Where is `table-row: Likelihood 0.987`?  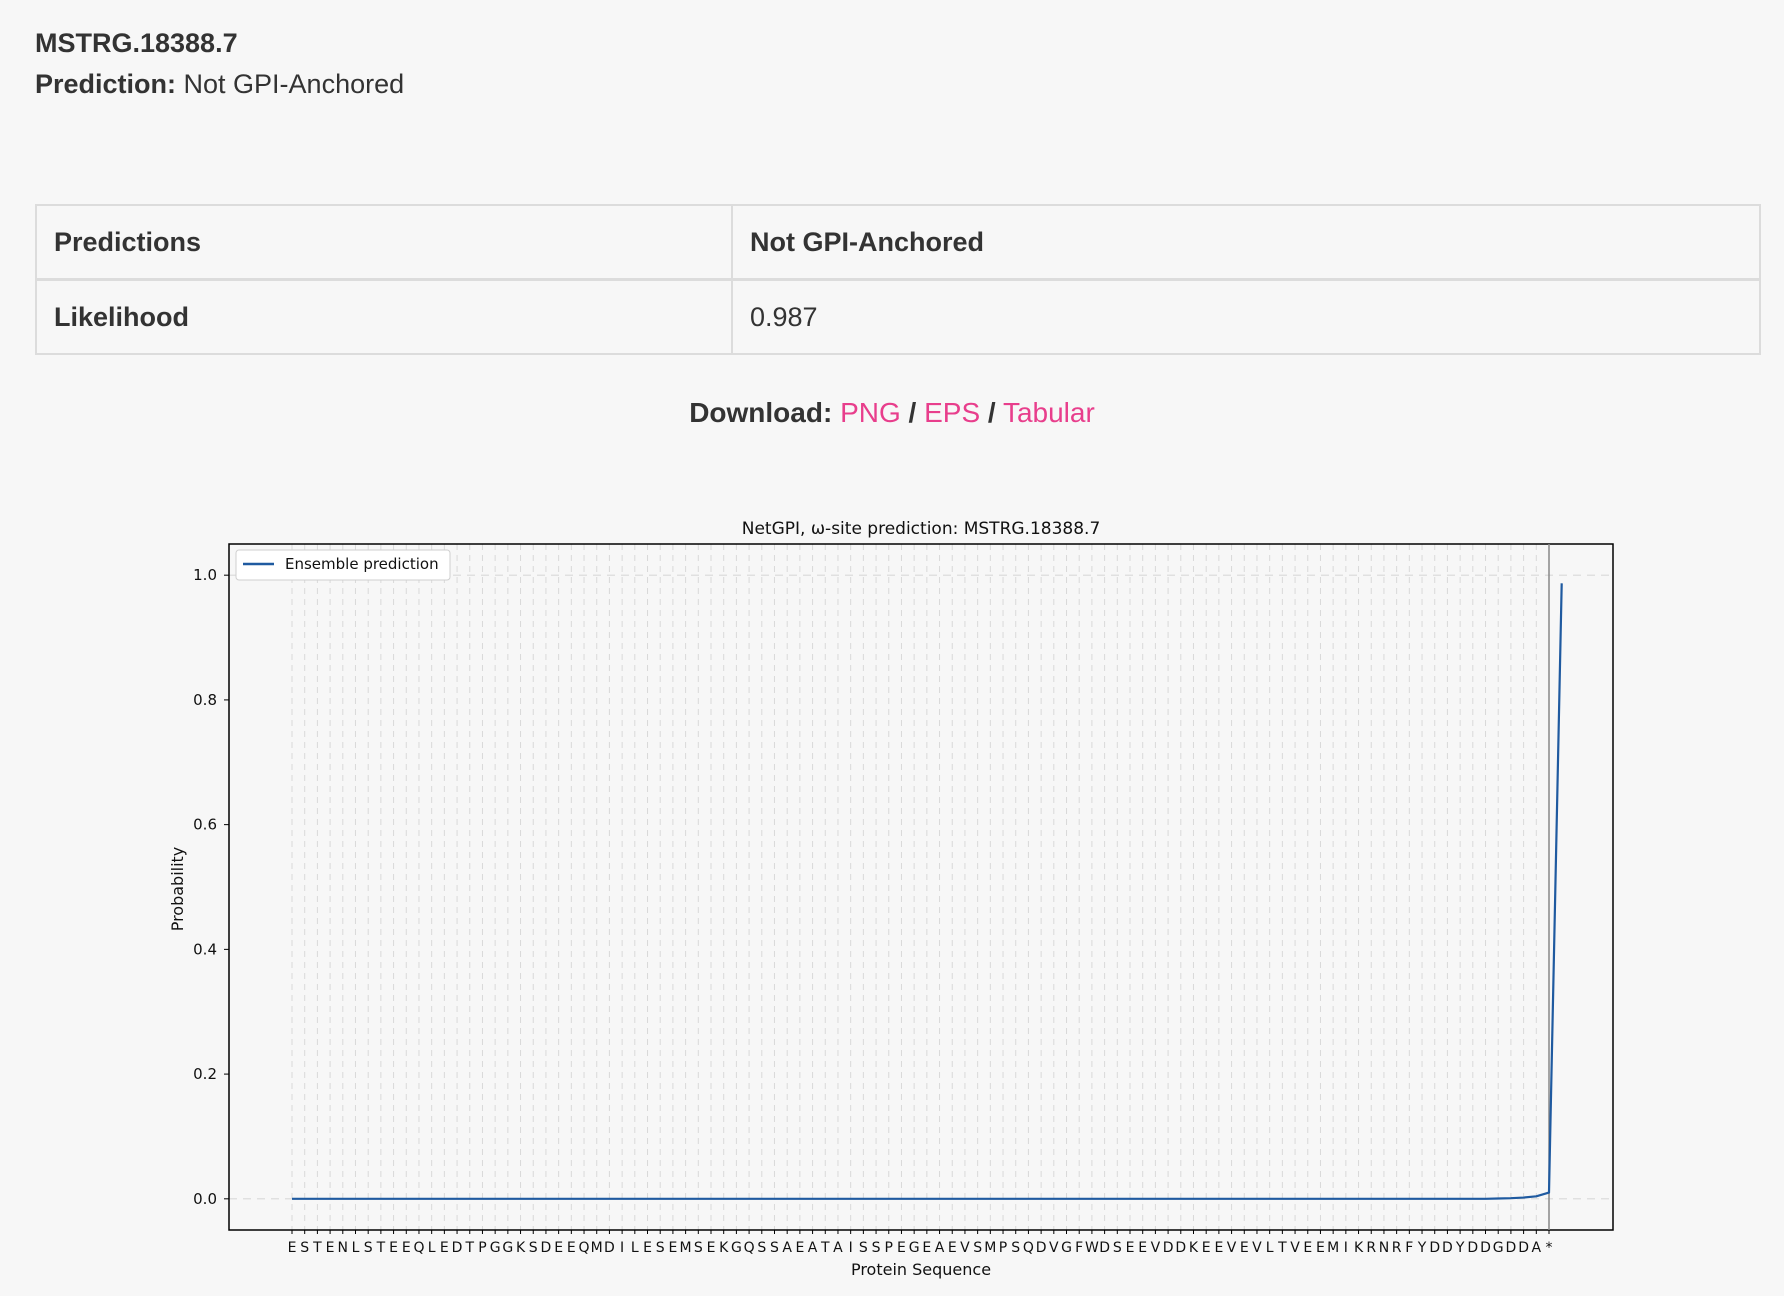 table-row: Likelihood 0.987 is located at coordinates (898, 316).